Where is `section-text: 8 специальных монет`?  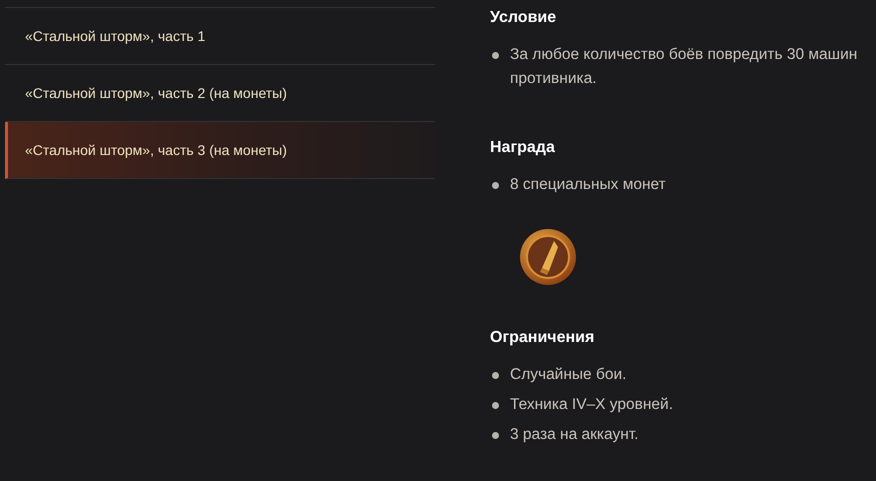 section-text: 8 специальных монет is located at coordinates (588, 185).